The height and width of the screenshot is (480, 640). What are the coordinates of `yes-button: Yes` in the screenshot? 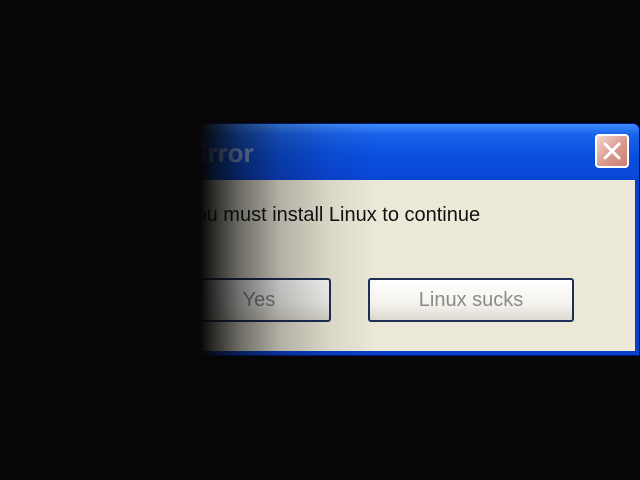 It's located at (259, 300).